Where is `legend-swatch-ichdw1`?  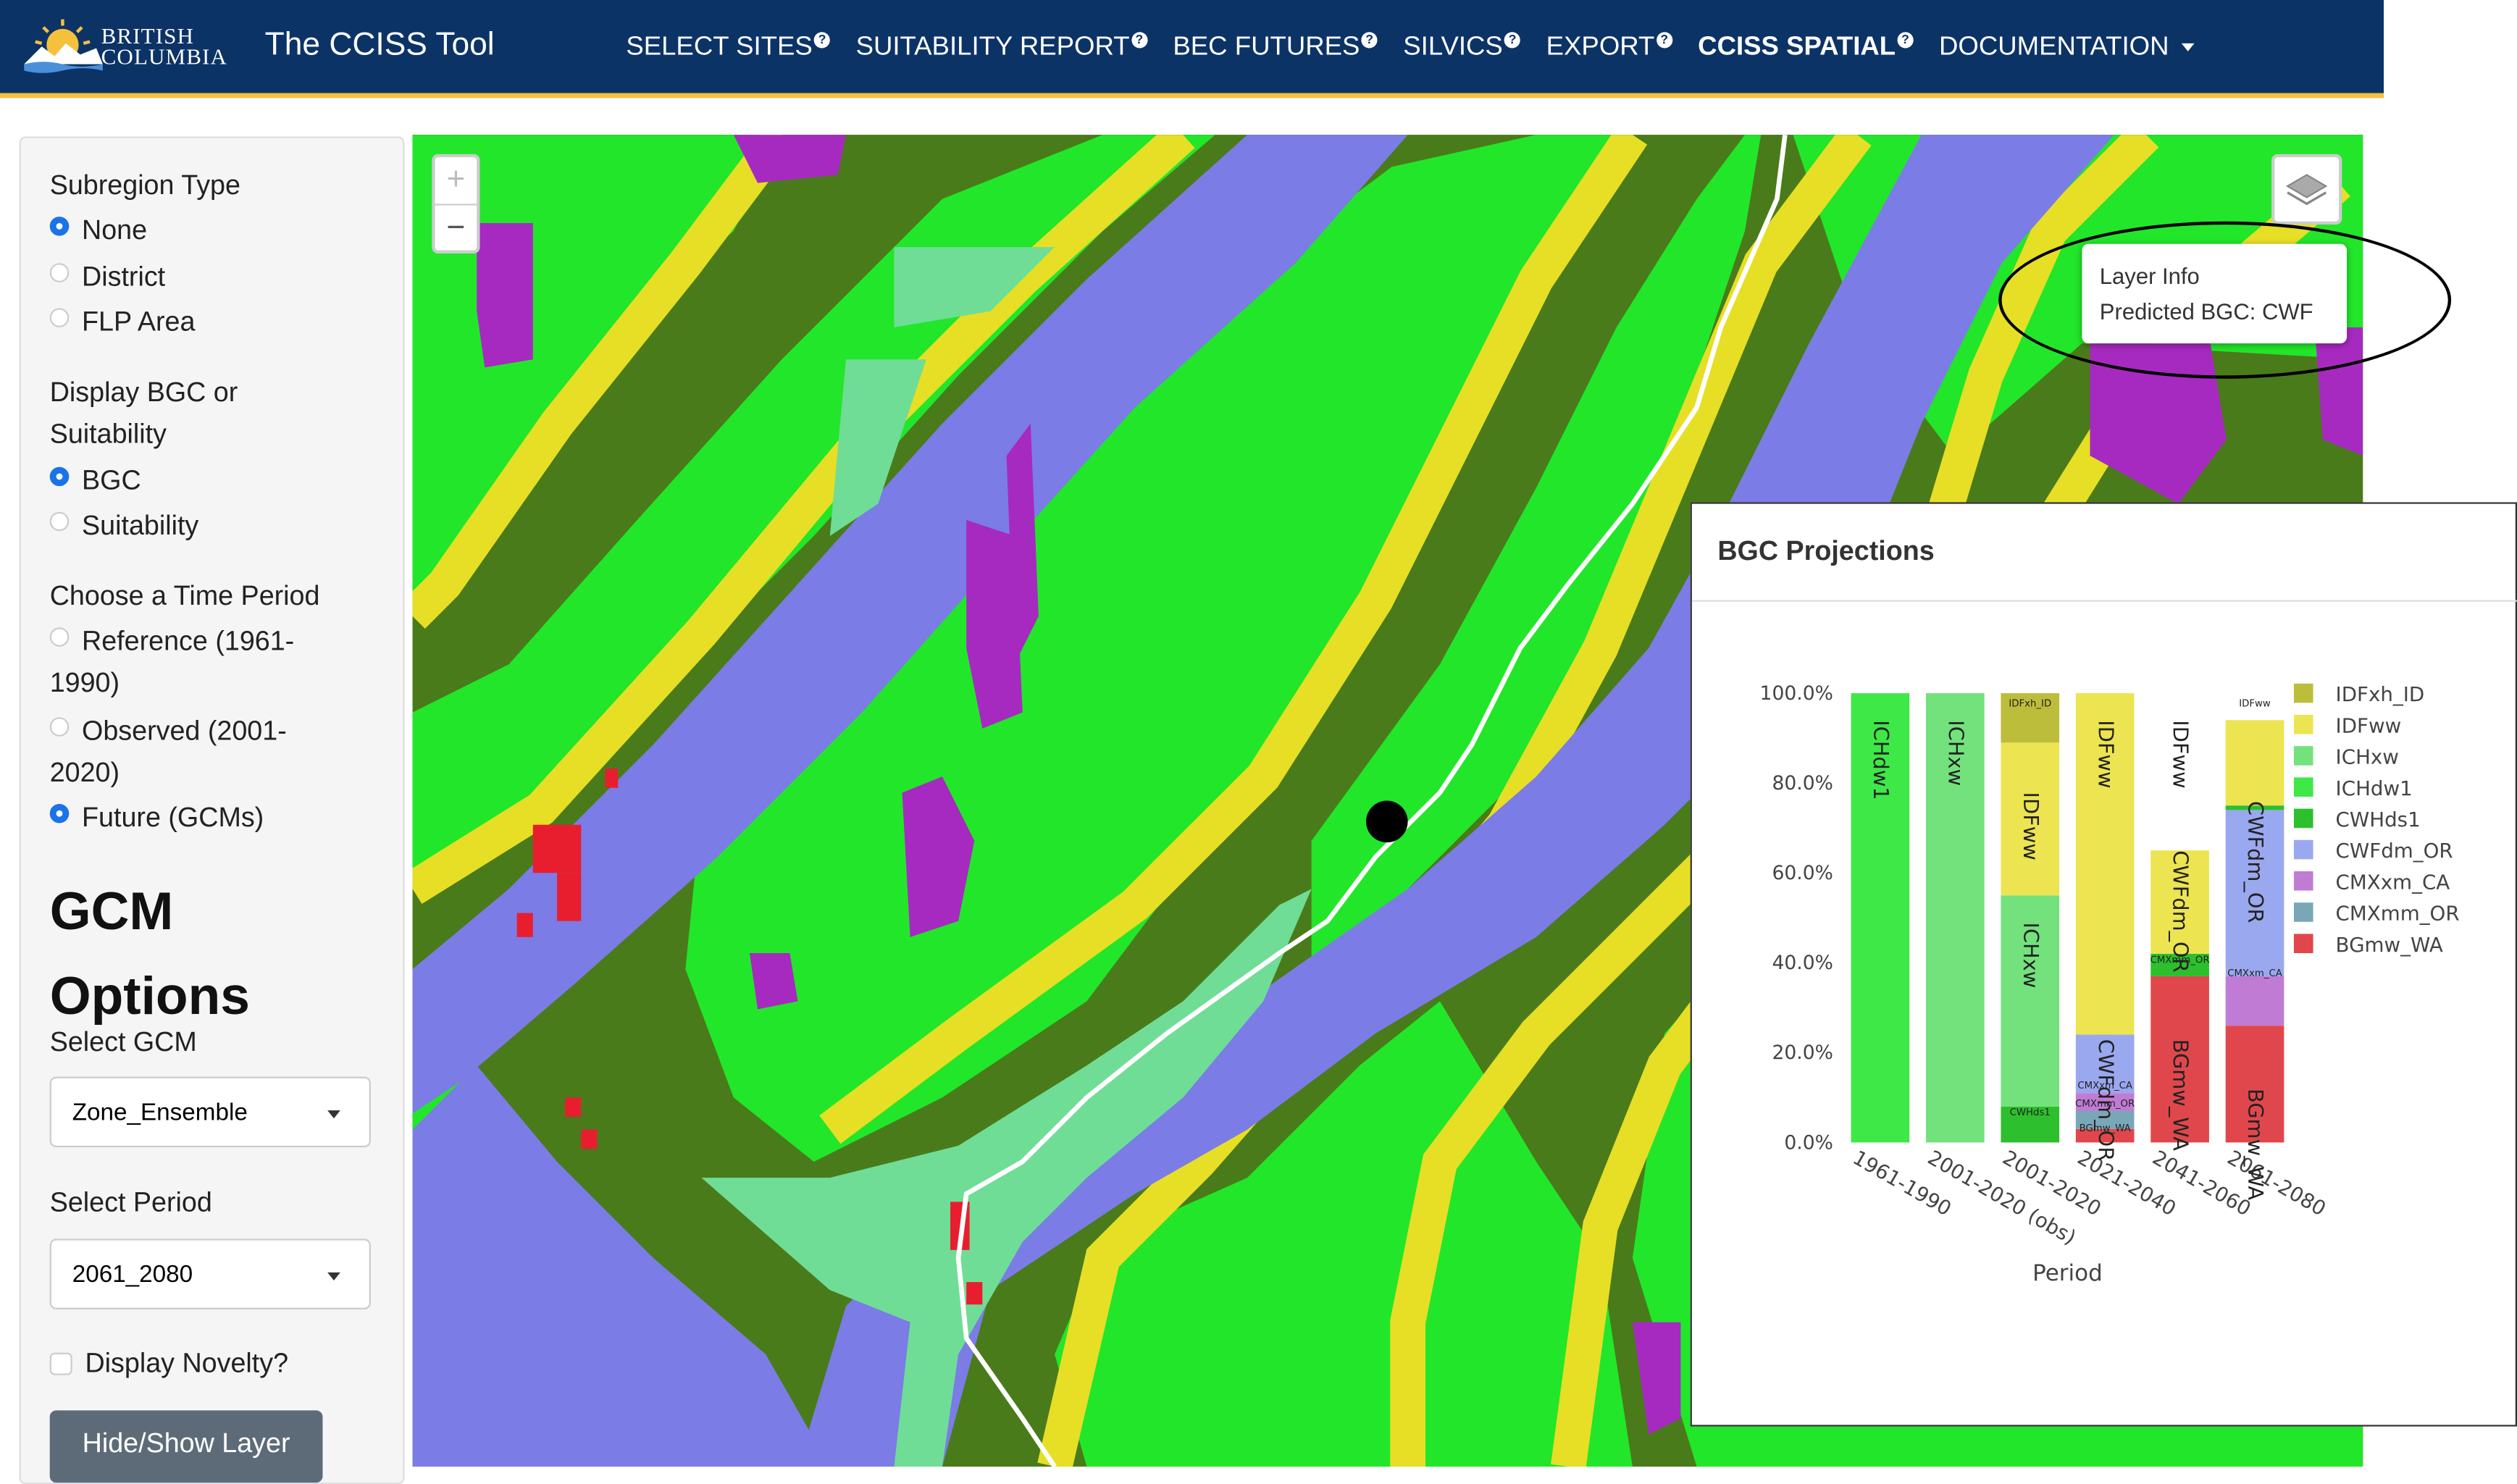
legend-swatch-ichdw1 is located at coordinates (2303, 787).